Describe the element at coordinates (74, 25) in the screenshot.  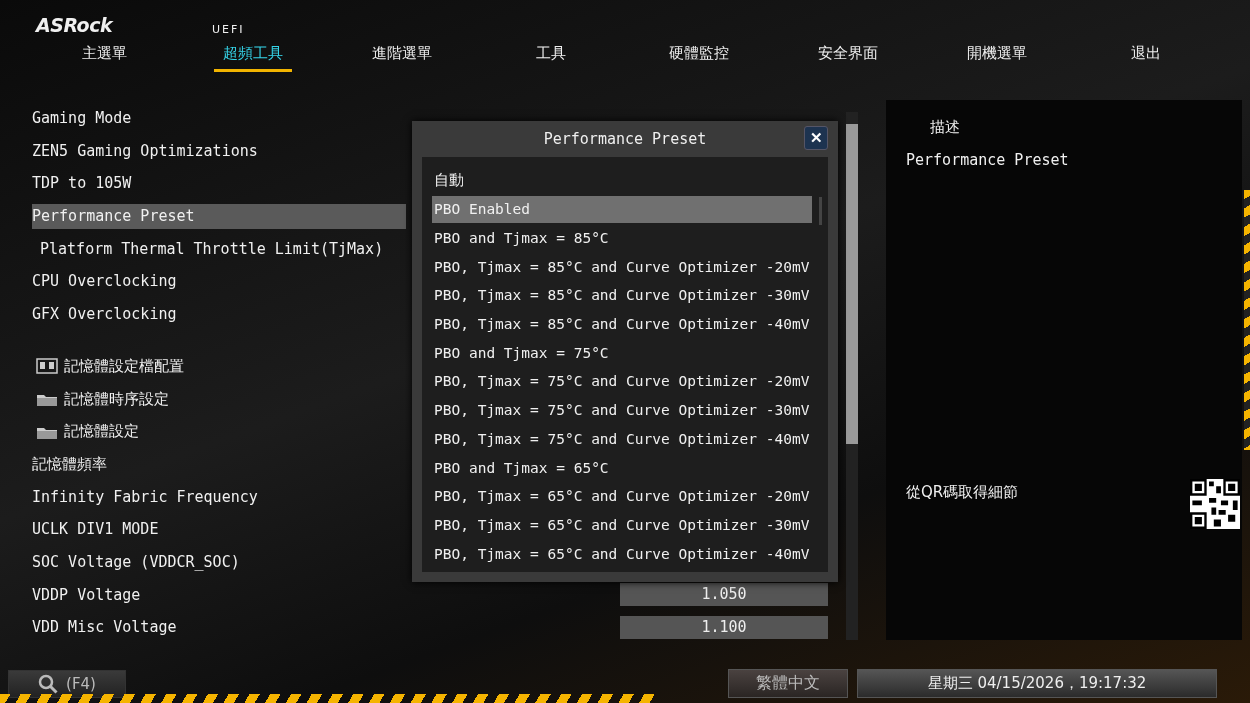
I see `brand-logo: ASRock` at that location.